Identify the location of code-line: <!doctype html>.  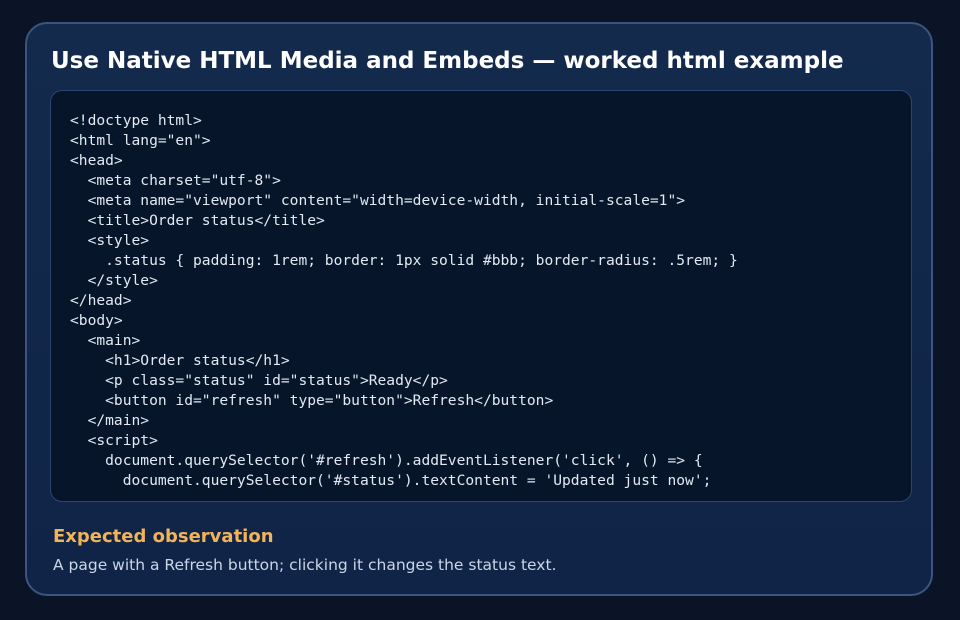
(136, 120).